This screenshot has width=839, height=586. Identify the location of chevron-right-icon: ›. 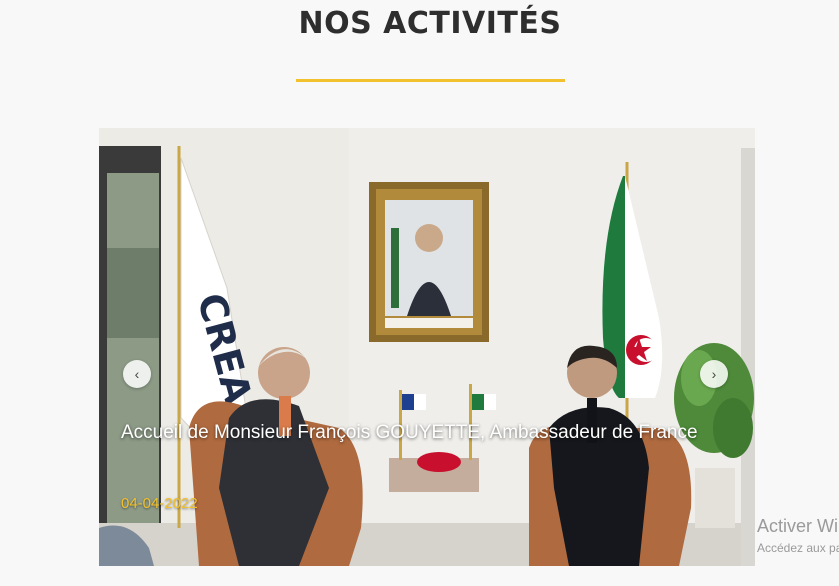
(714, 374).